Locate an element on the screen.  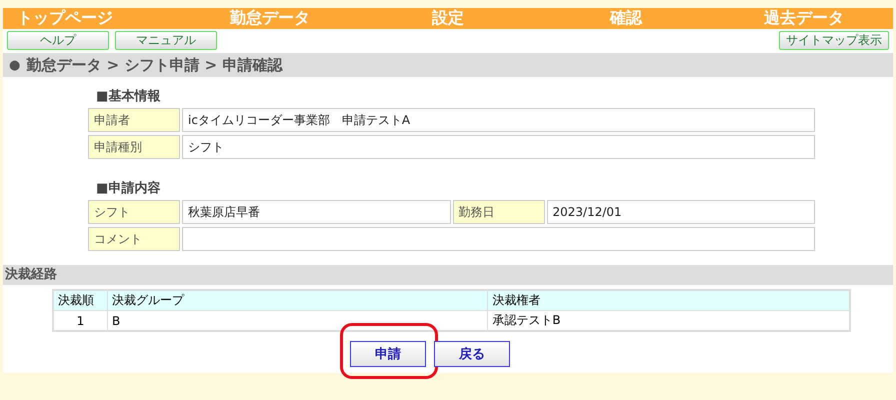
section-title: 決裁経路 is located at coordinates (448, 275).